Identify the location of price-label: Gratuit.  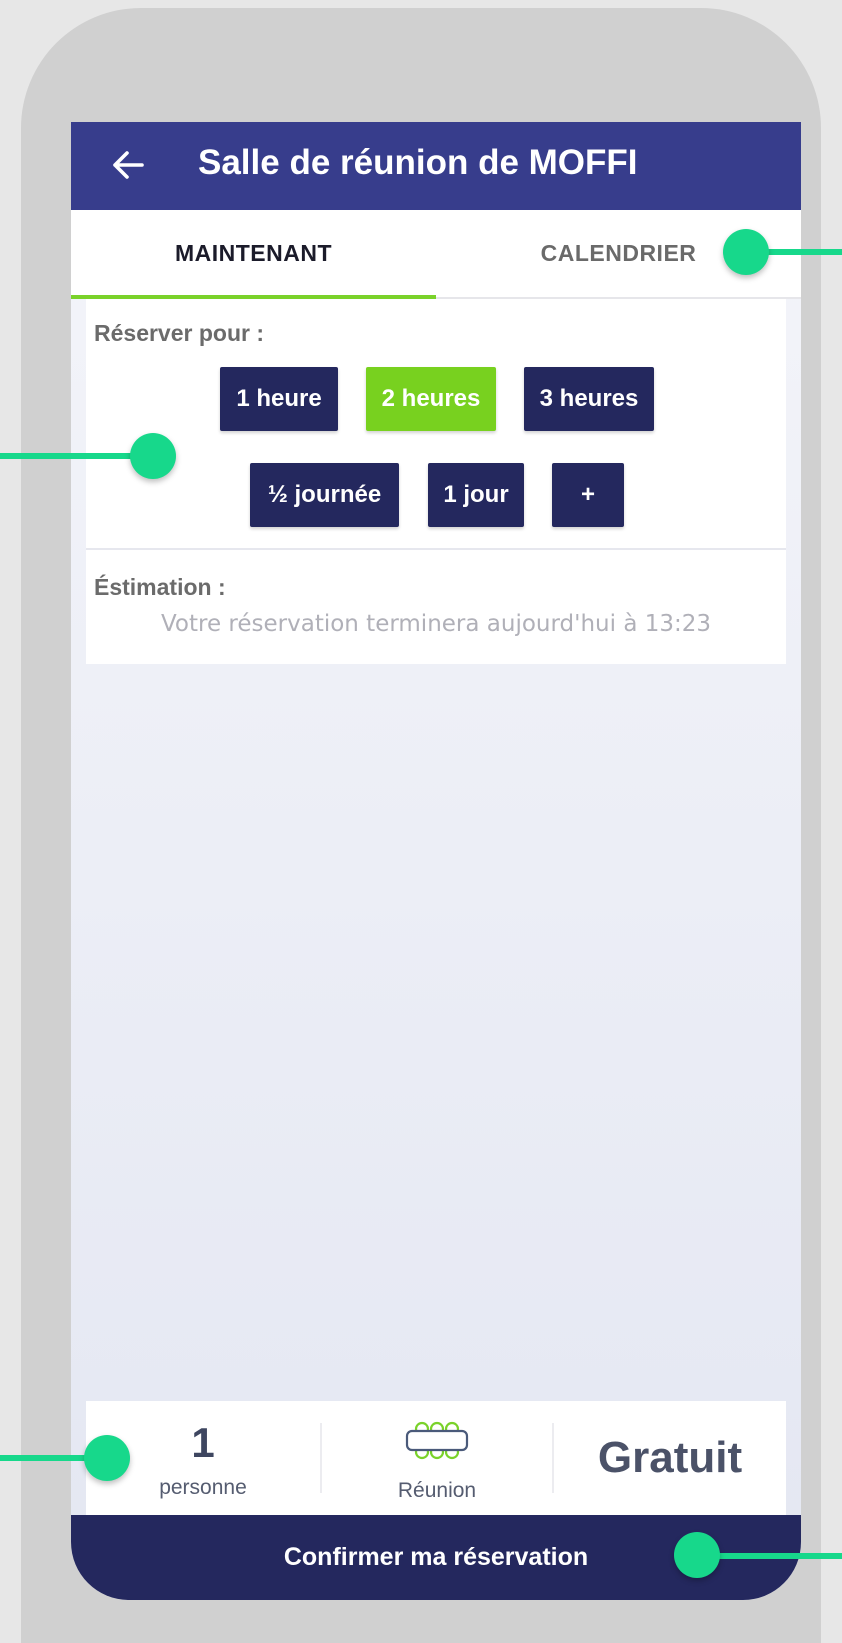
(670, 1457).